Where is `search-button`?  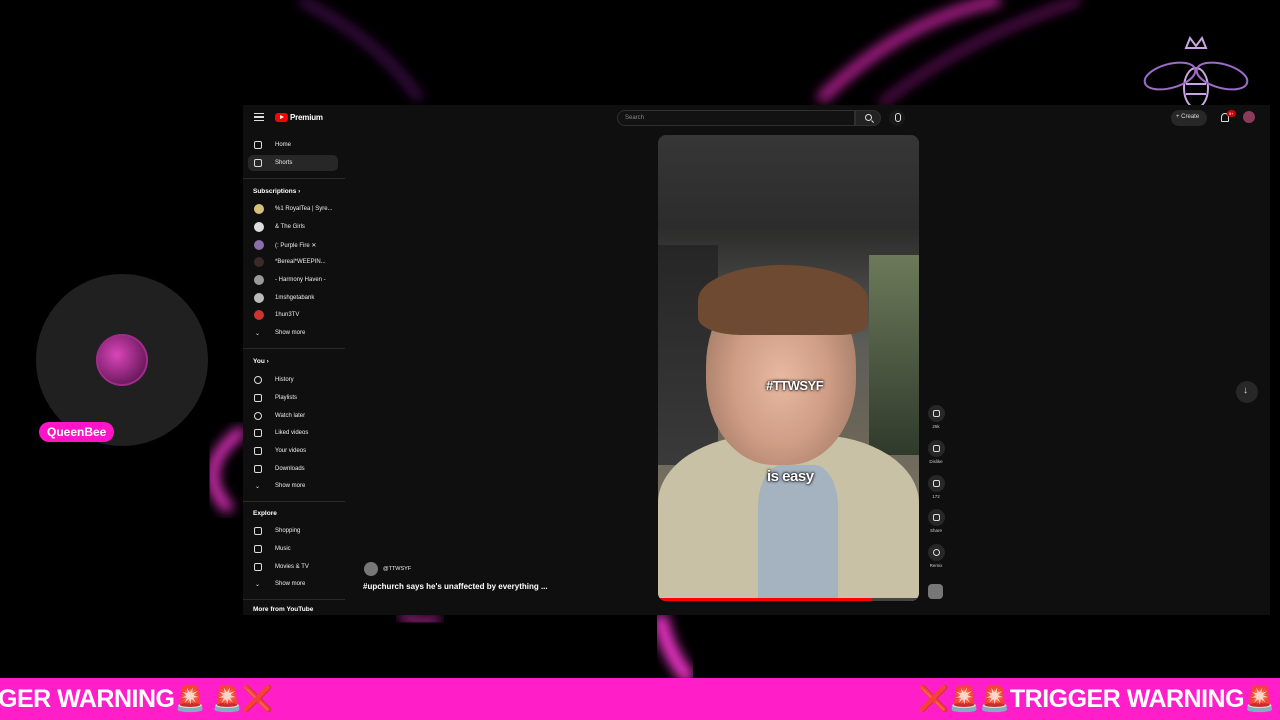 search-button is located at coordinates (868, 118).